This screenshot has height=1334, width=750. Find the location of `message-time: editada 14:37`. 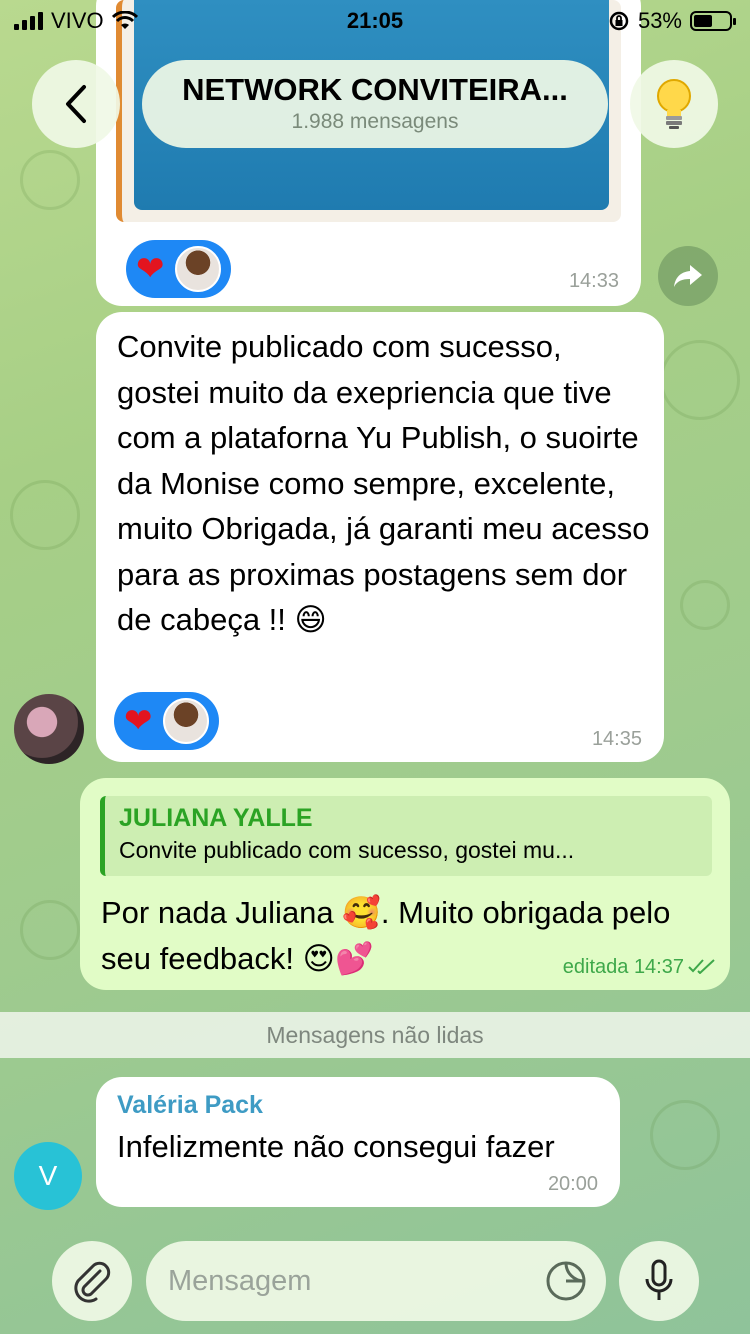

message-time: editada 14:37 is located at coordinates (623, 967).